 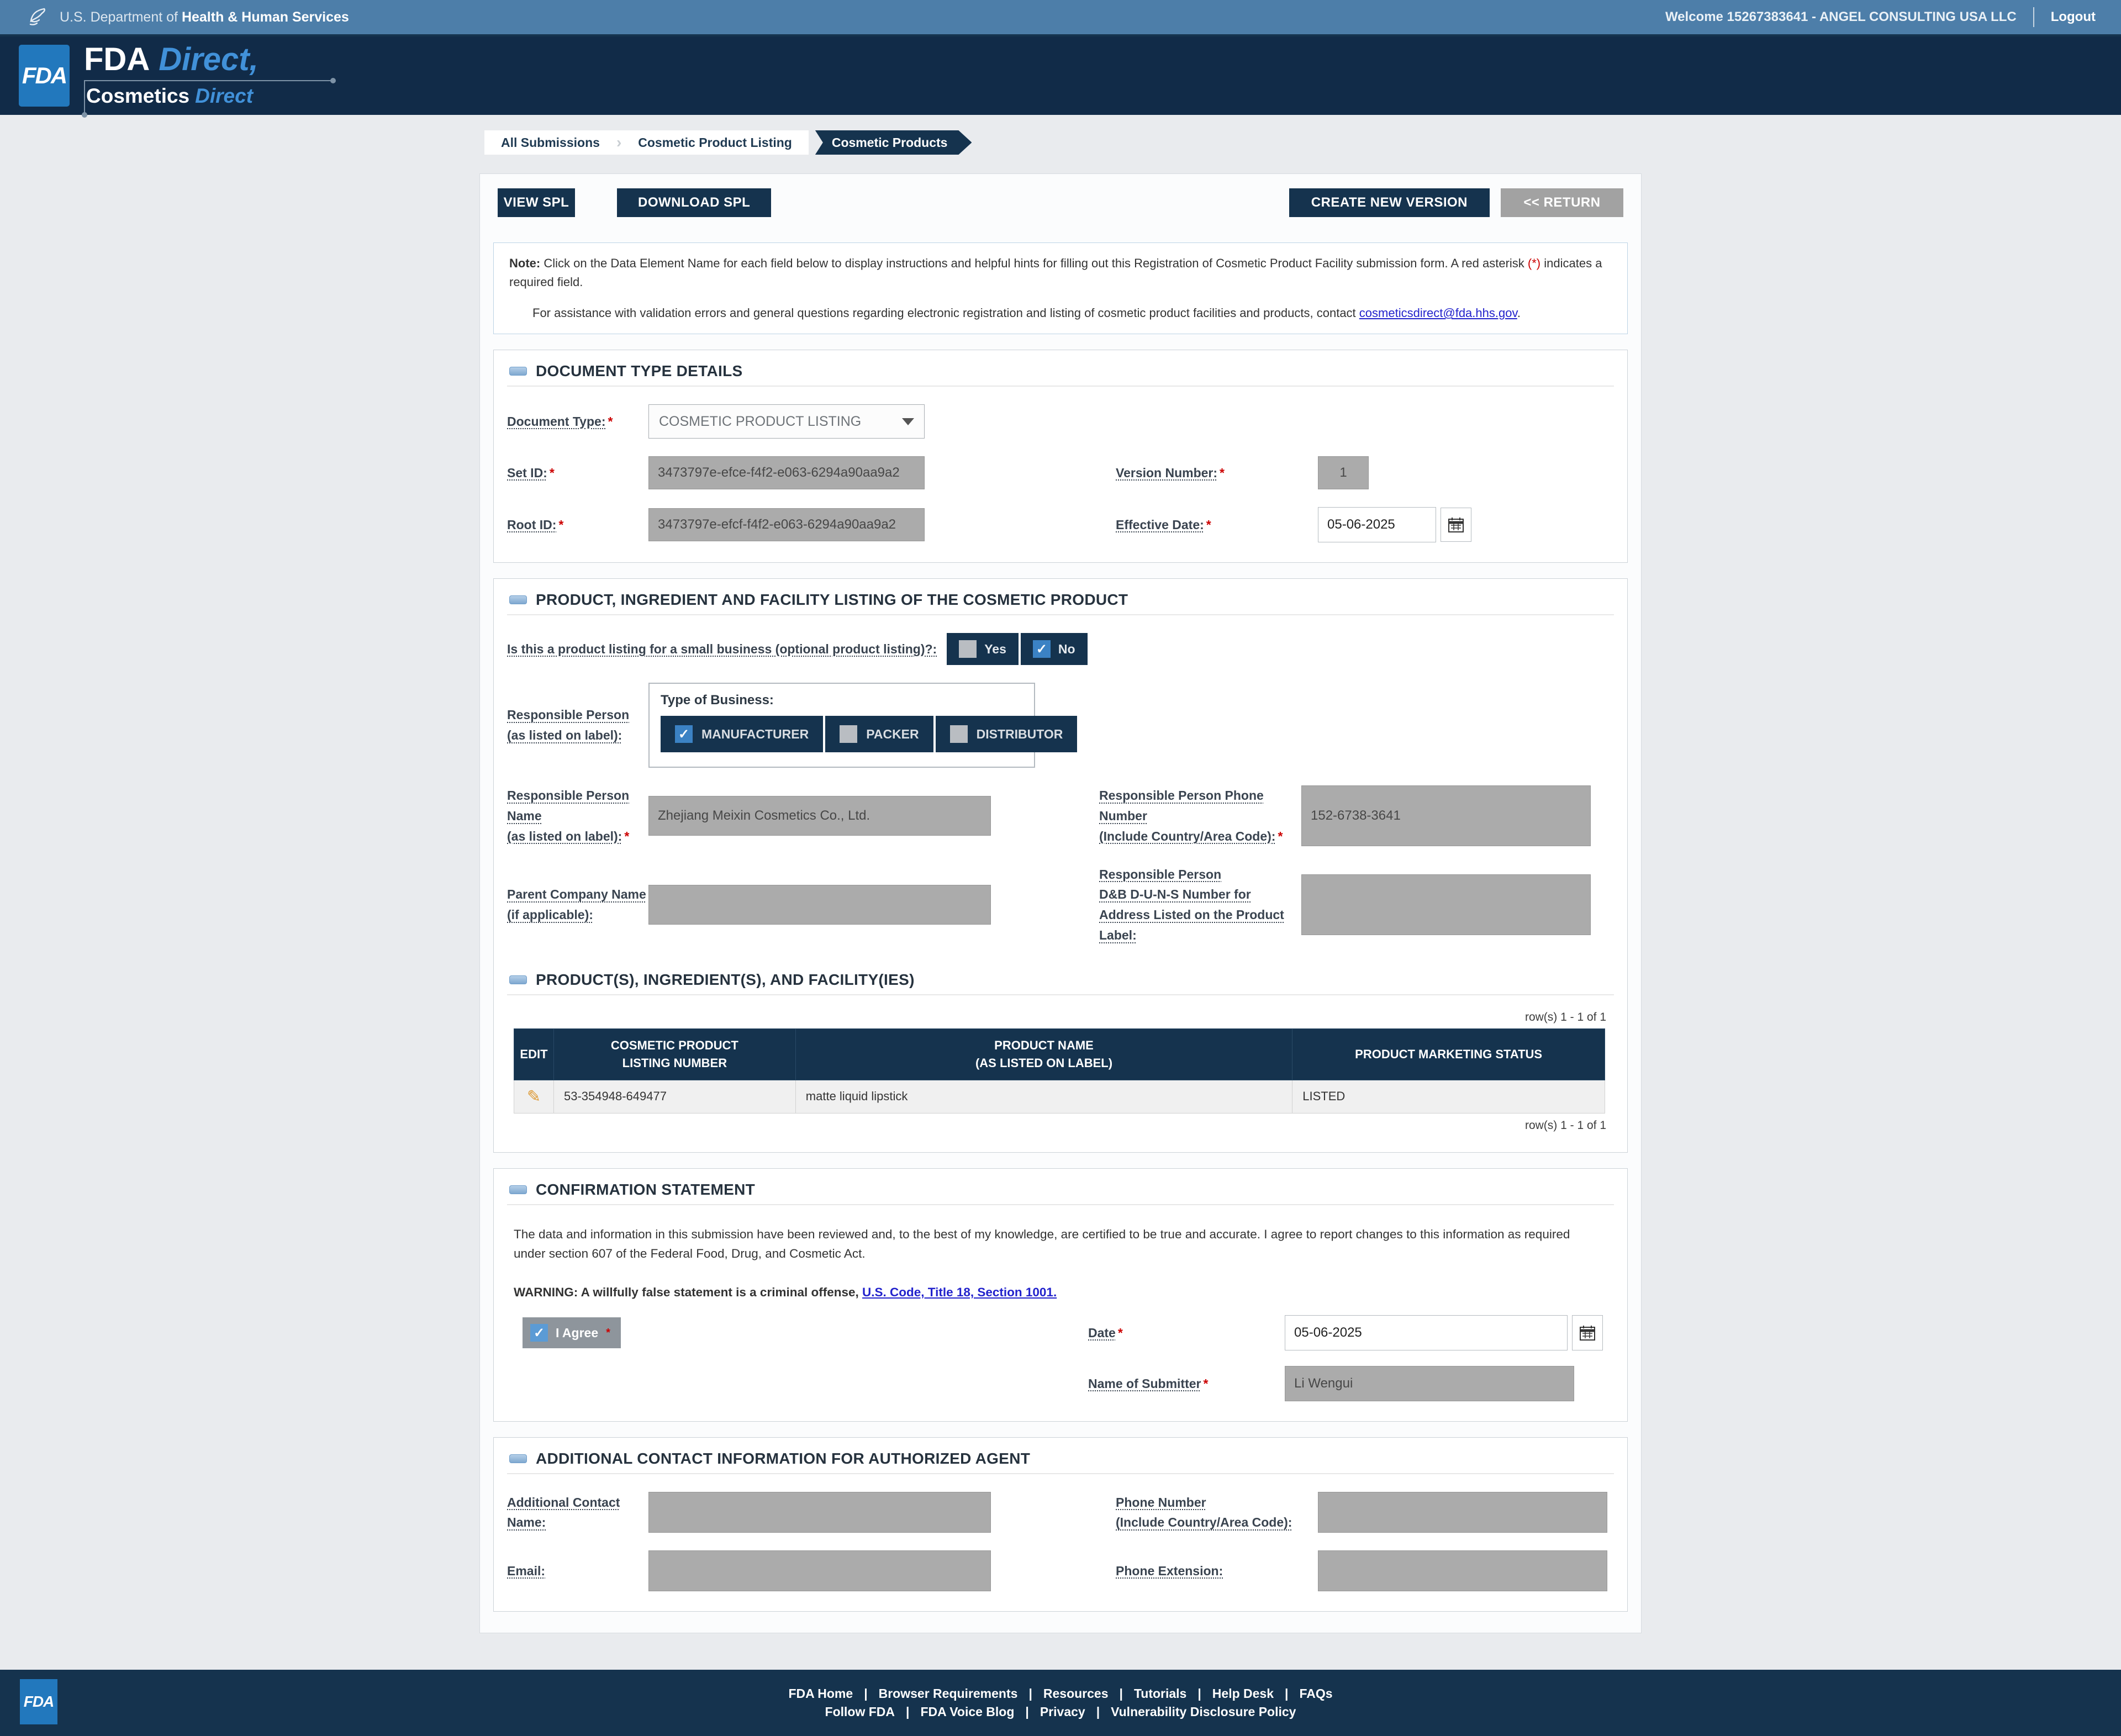 I want to click on footer-link-browser-requirements: Browser Requirements, so click(x=948, y=1693).